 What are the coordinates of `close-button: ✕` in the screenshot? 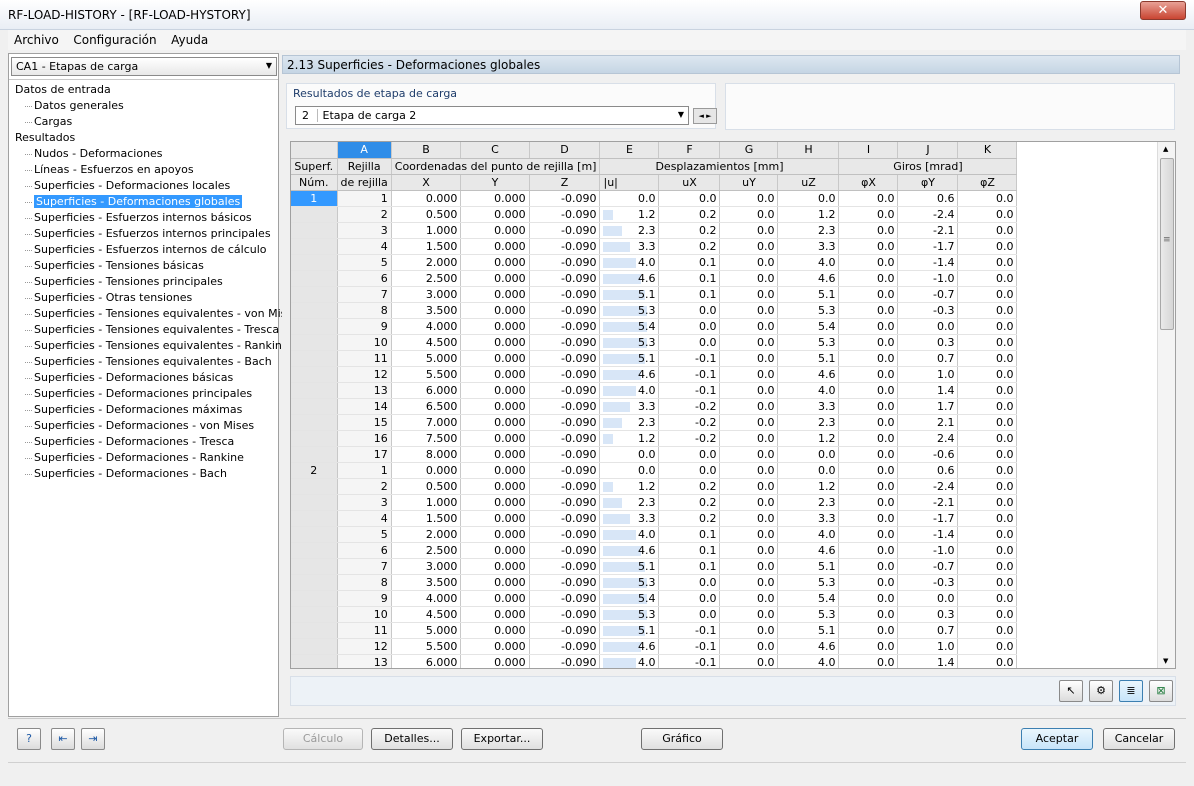 It's located at (1163, 10).